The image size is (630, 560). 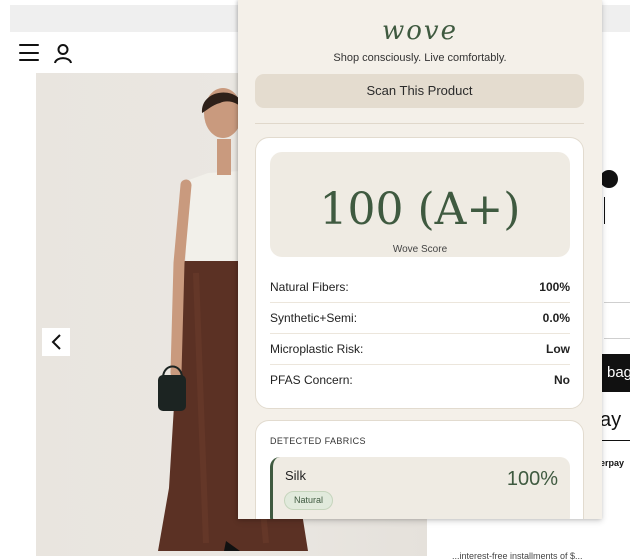 What do you see at coordinates (532, 479) in the screenshot?
I see `fabric-percent: 100%` at bounding box center [532, 479].